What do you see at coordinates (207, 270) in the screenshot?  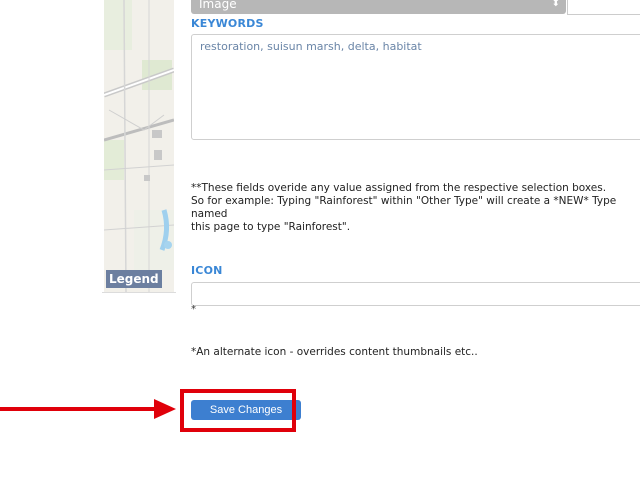 I see `icon-label: ICON` at bounding box center [207, 270].